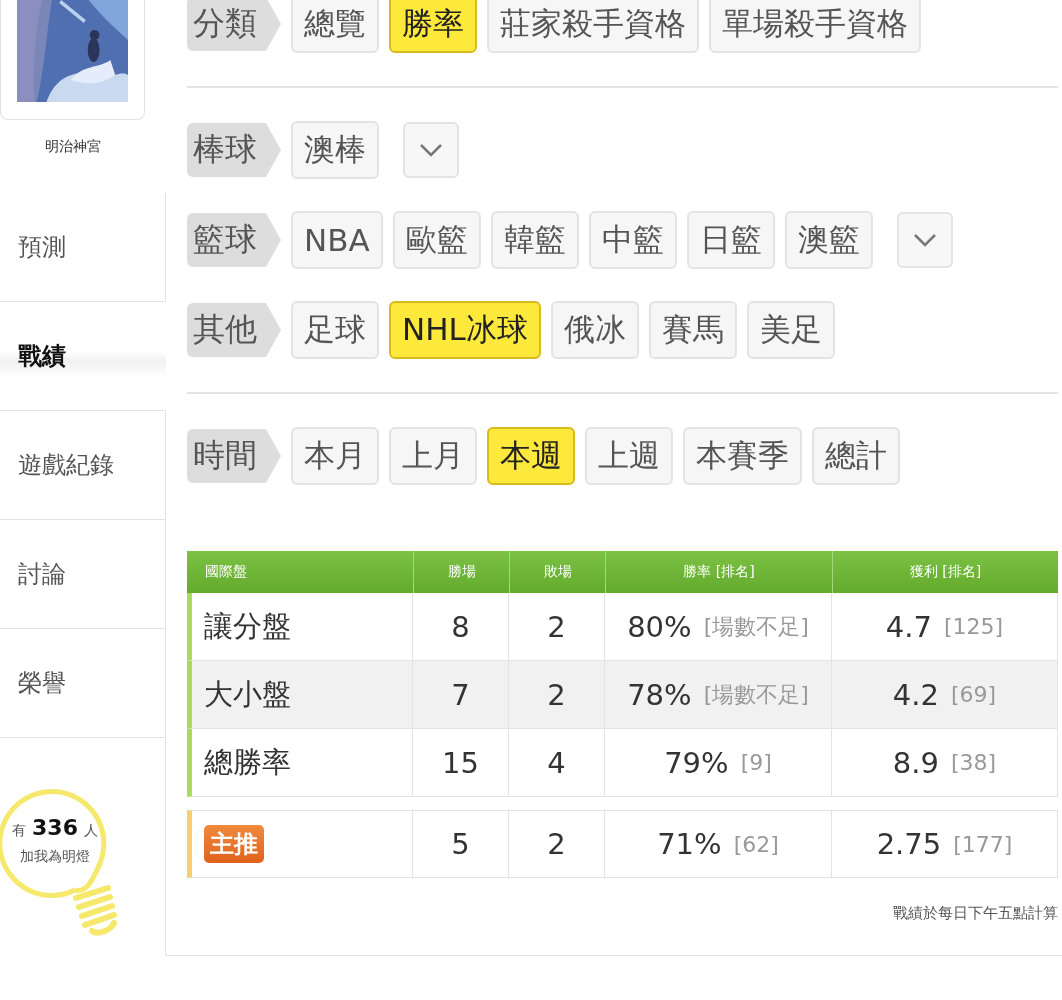  Describe the element at coordinates (973, 626) in the screenshot. I see `rank-text: [125]` at that location.